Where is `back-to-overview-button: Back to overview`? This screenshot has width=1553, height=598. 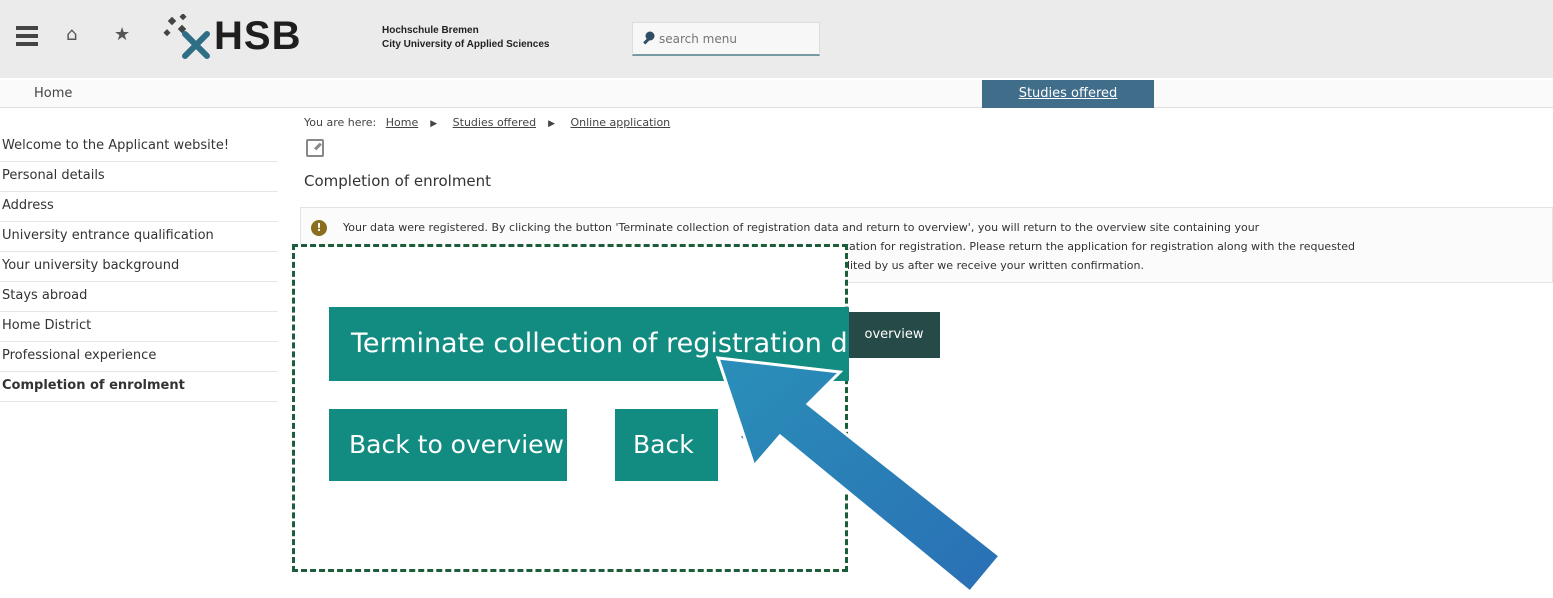
back-to-overview-button: Back to overview is located at coordinates (448, 445).